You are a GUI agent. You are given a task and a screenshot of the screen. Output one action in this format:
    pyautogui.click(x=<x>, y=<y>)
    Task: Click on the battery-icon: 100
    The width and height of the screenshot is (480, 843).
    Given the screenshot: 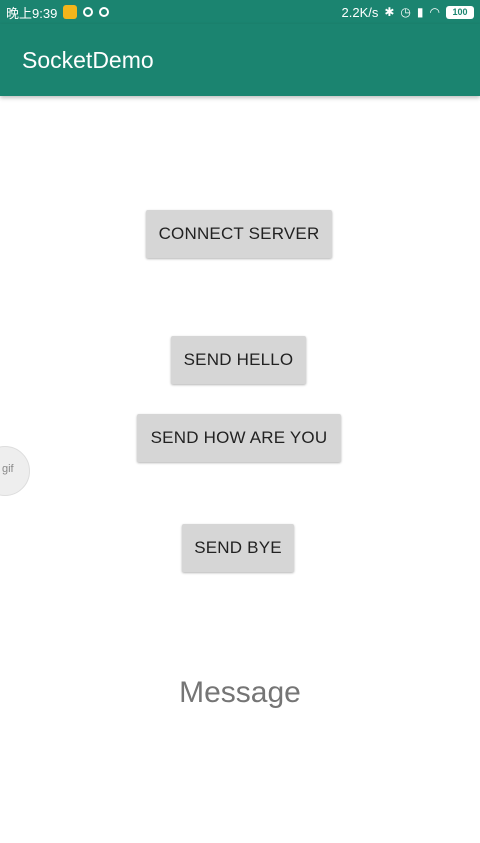 What is the action you would take?
    pyautogui.click(x=460, y=12)
    